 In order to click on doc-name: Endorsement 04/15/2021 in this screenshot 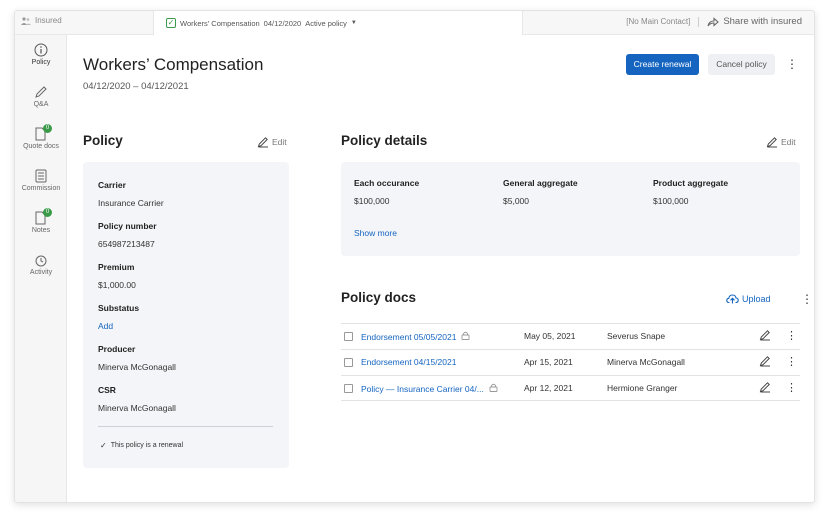, I will do `click(409, 362)`.